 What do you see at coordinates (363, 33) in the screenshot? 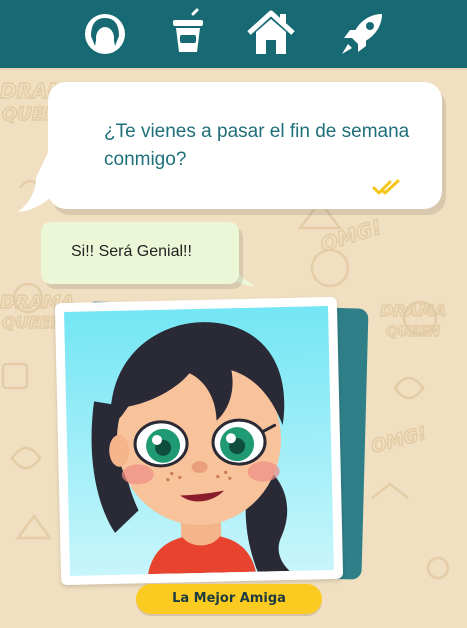
I see `rocket-icon` at bounding box center [363, 33].